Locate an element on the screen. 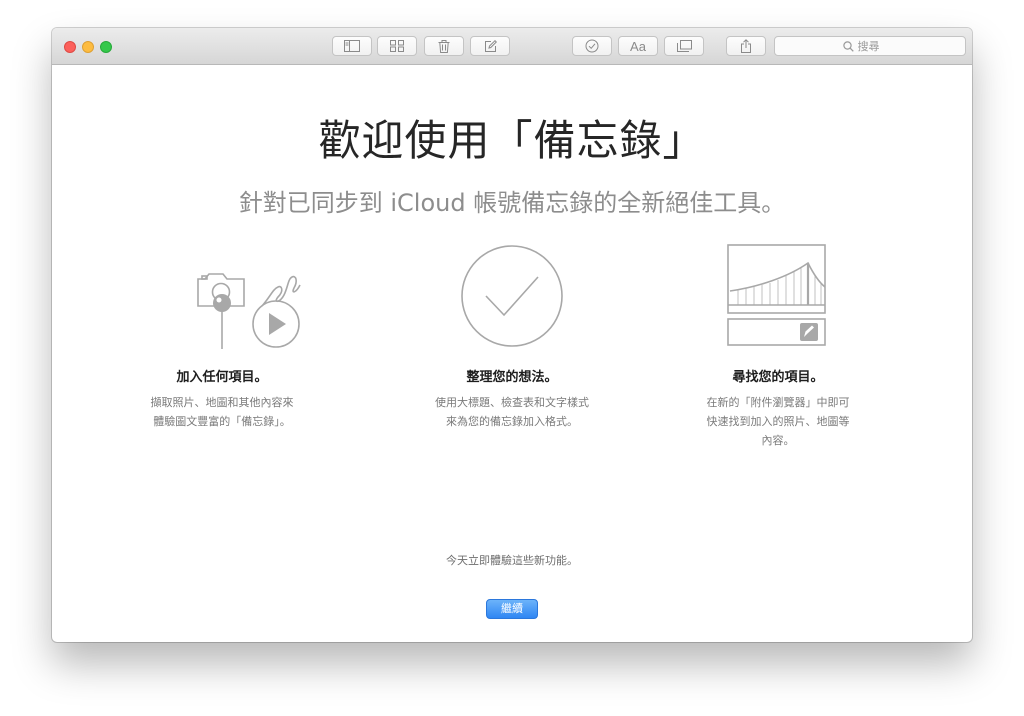  share-button is located at coordinates (746, 46).